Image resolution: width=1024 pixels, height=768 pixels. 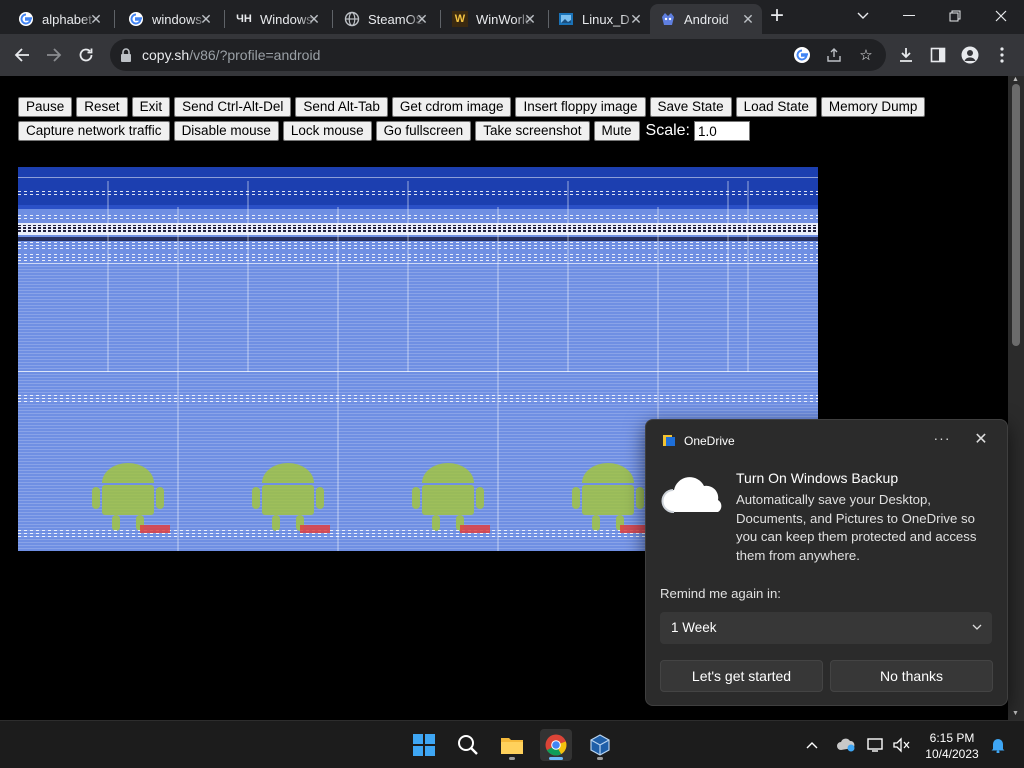 I want to click on tab-title: Android, so click(x=706, y=19).